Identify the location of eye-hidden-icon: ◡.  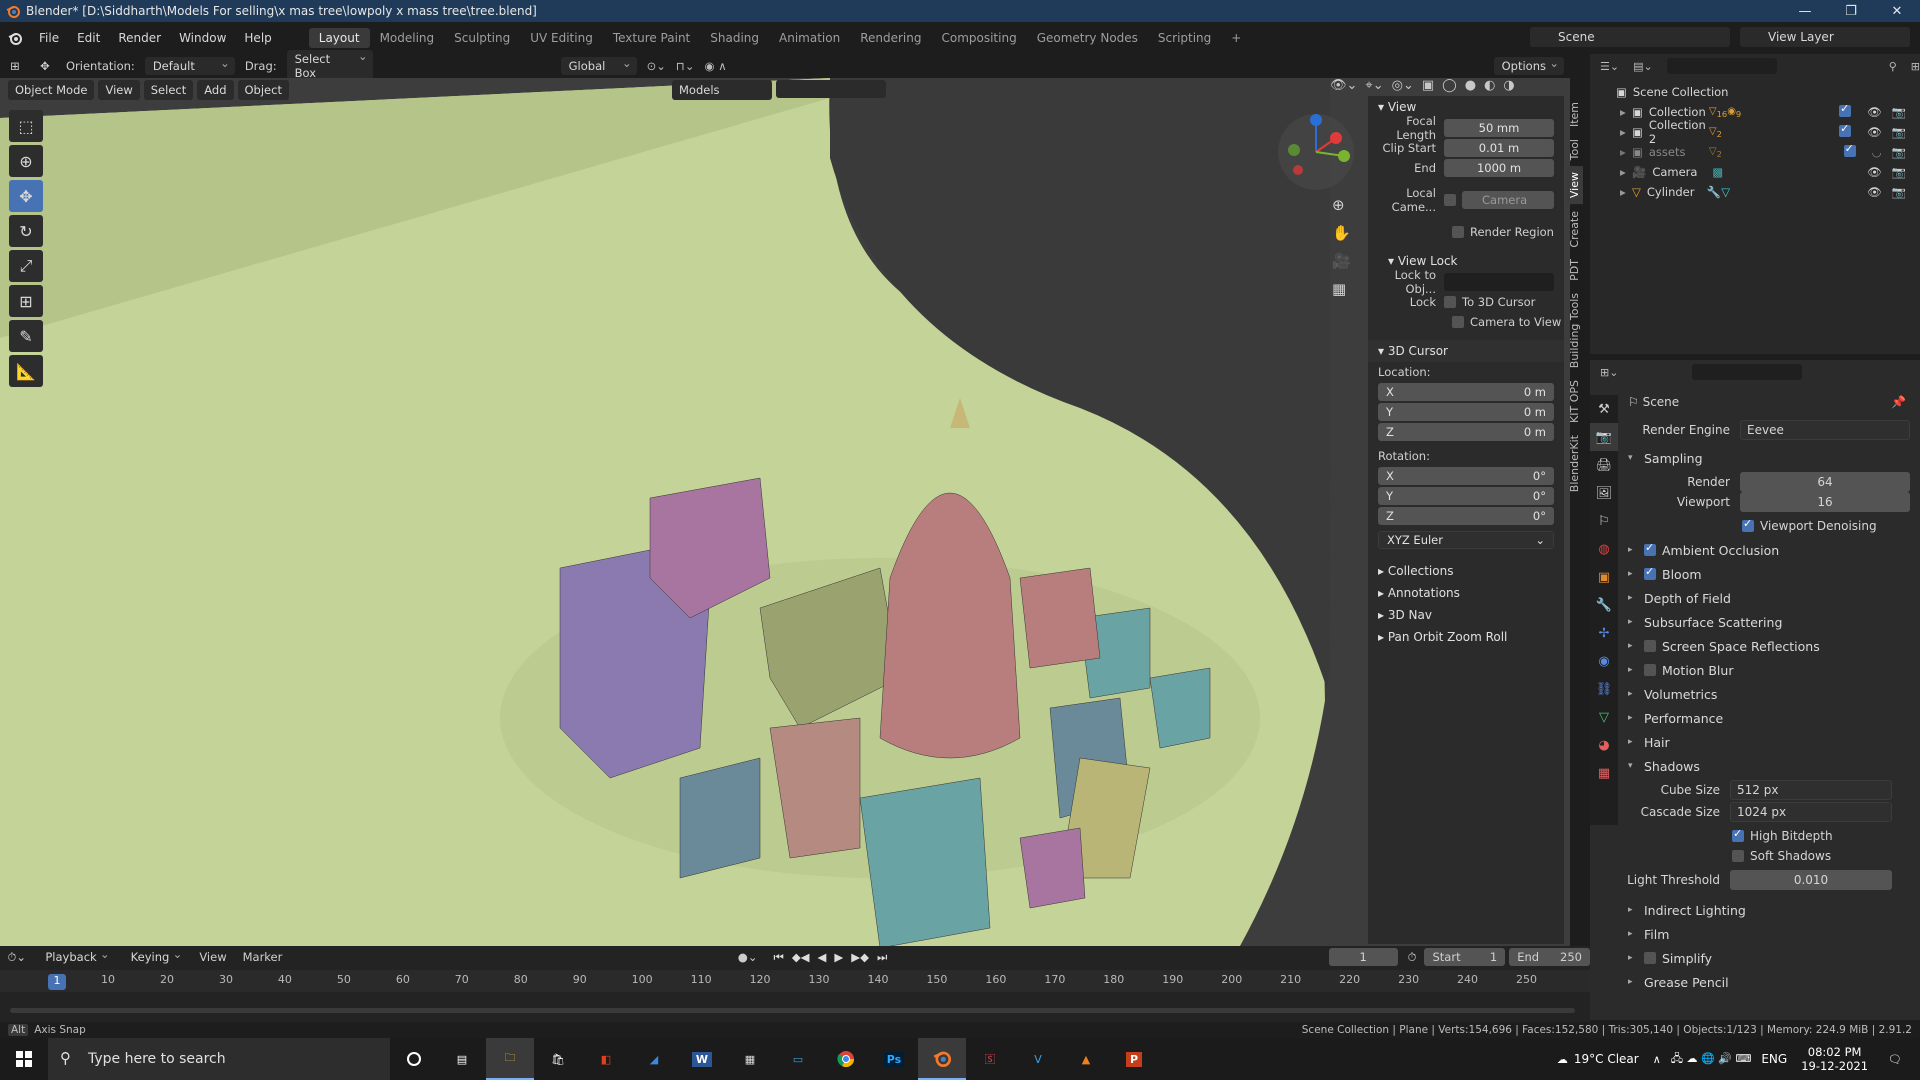
(1877, 152).